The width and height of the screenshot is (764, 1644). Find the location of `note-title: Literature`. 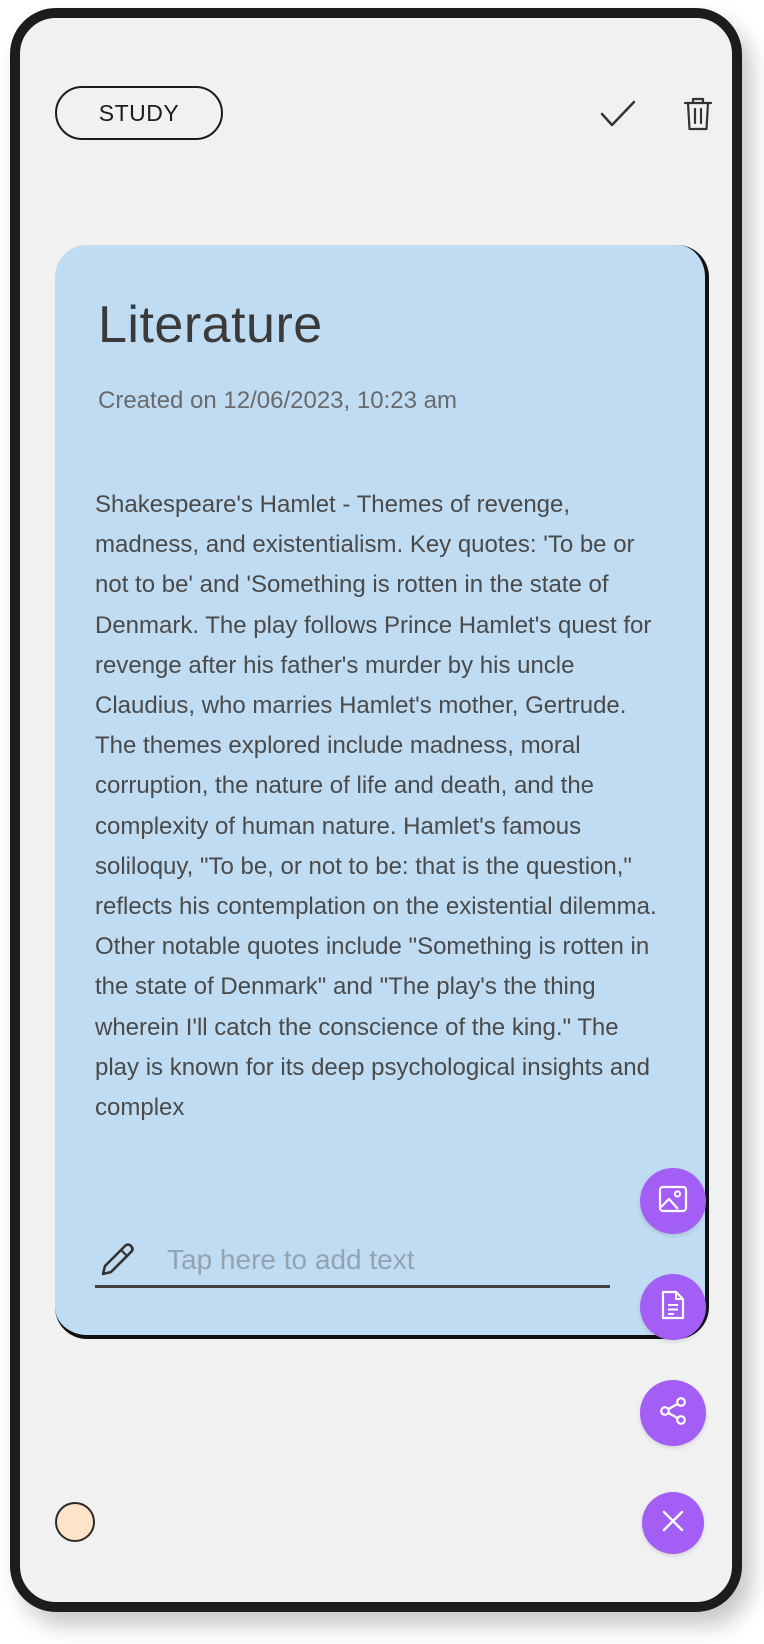

note-title: Literature is located at coordinates (210, 325).